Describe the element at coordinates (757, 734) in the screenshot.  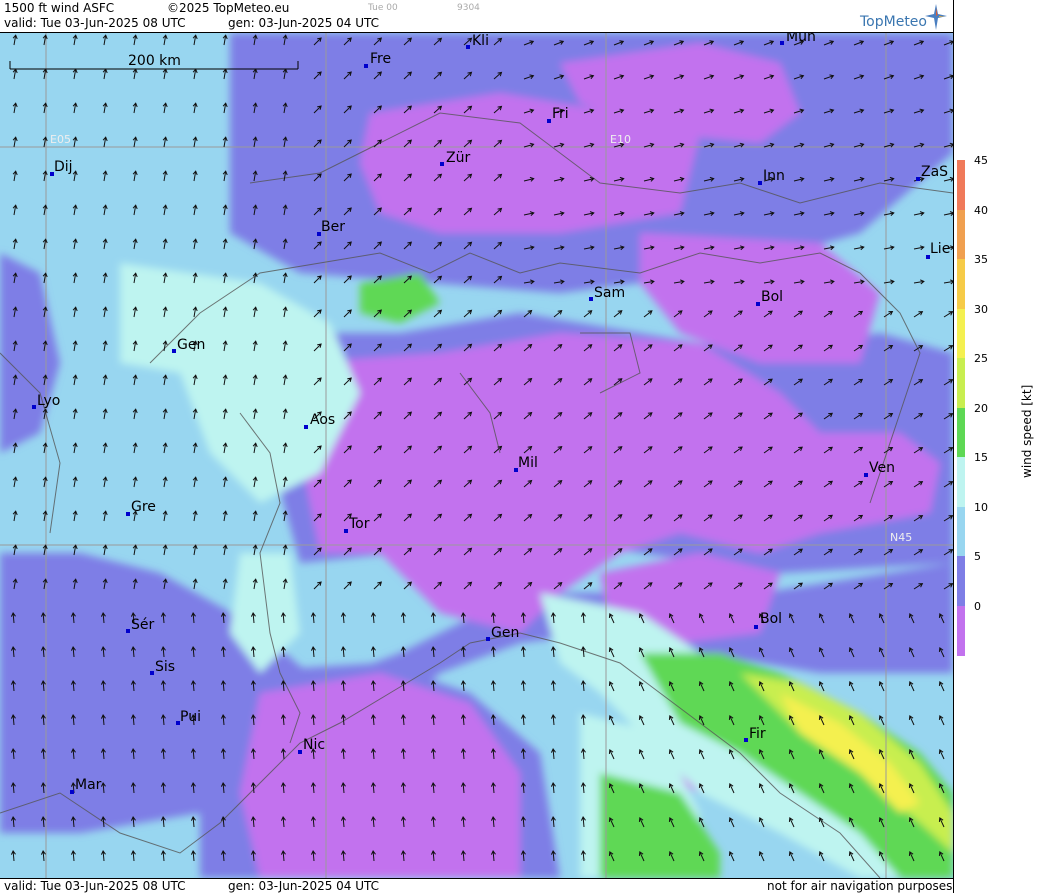
I see `city-label: Fir` at that location.